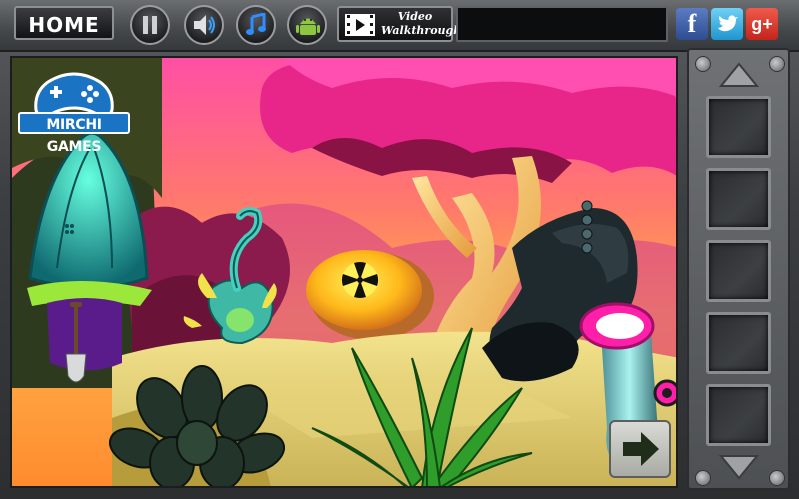 The width and height of the screenshot is (799, 499). What do you see at coordinates (692, 24) in the screenshot?
I see `facebook-button: f` at bounding box center [692, 24].